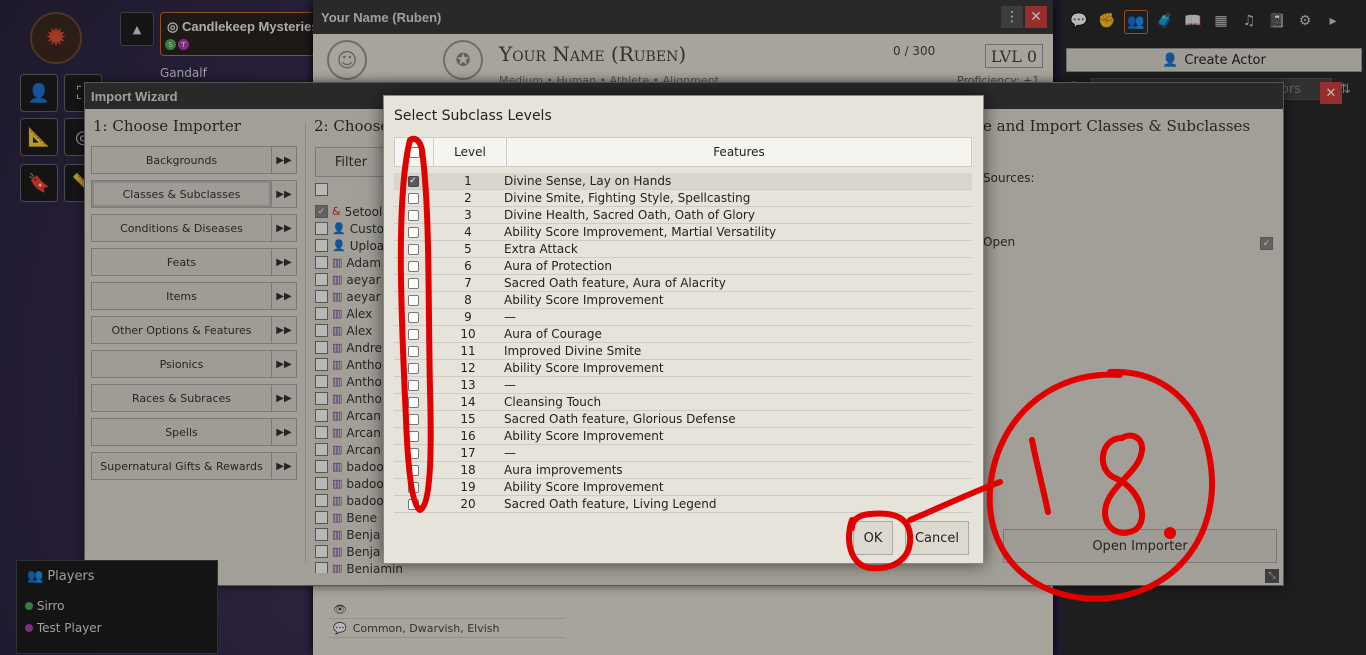 The width and height of the screenshot is (1366, 655). I want to click on level-row: 20 Sacred Oath feature, Living Legend, so click(683, 504).